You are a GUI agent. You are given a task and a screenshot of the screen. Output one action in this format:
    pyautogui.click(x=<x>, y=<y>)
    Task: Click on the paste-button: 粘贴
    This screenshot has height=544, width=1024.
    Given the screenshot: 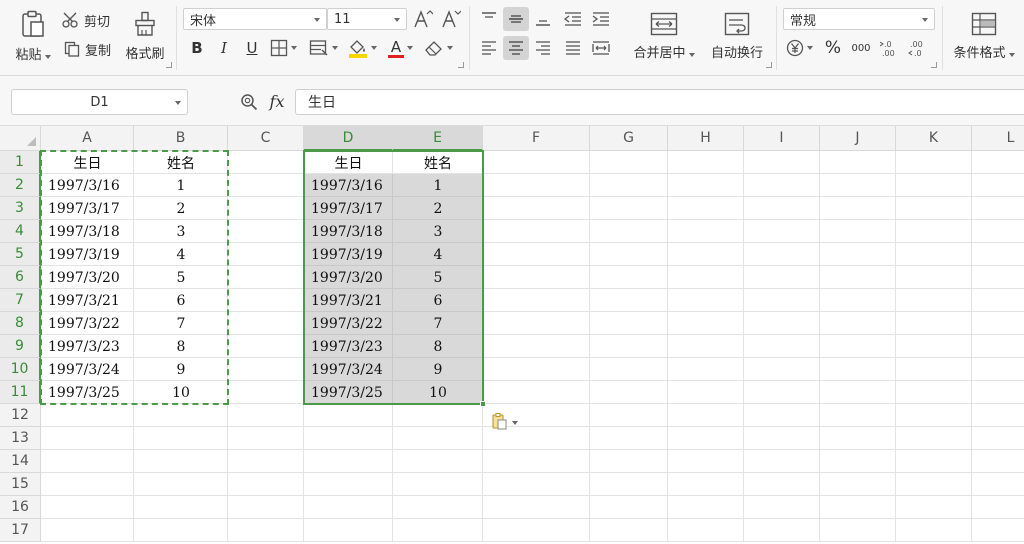 What is the action you would take?
    pyautogui.click(x=33, y=36)
    